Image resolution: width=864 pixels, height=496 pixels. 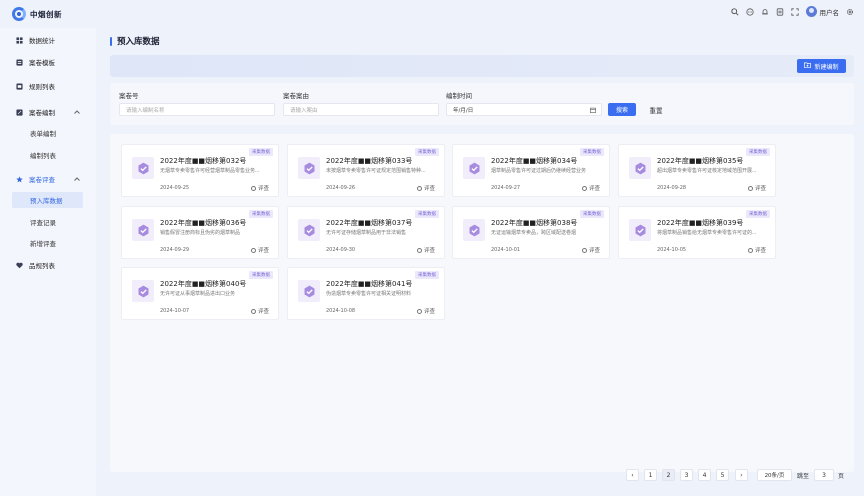 I want to click on case-date: 2024-09-30, so click(x=341, y=250).